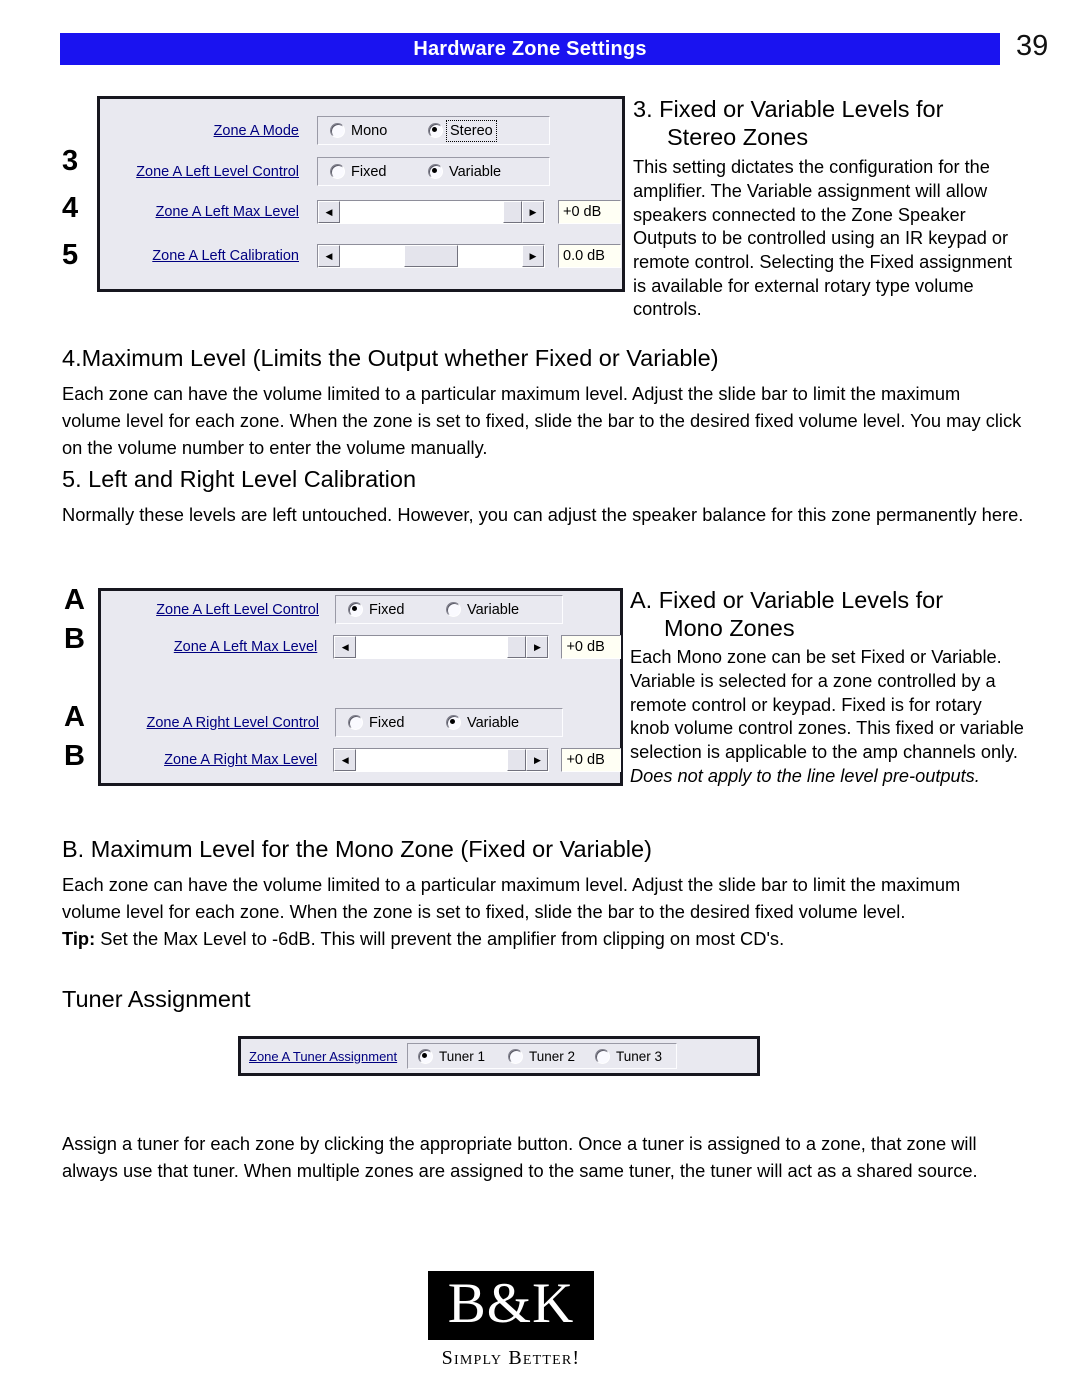 The image size is (1080, 1397). What do you see at coordinates (591, 647) in the screenshot?
I see `value-mono-left-max-level: +0 dB` at bounding box center [591, 647].